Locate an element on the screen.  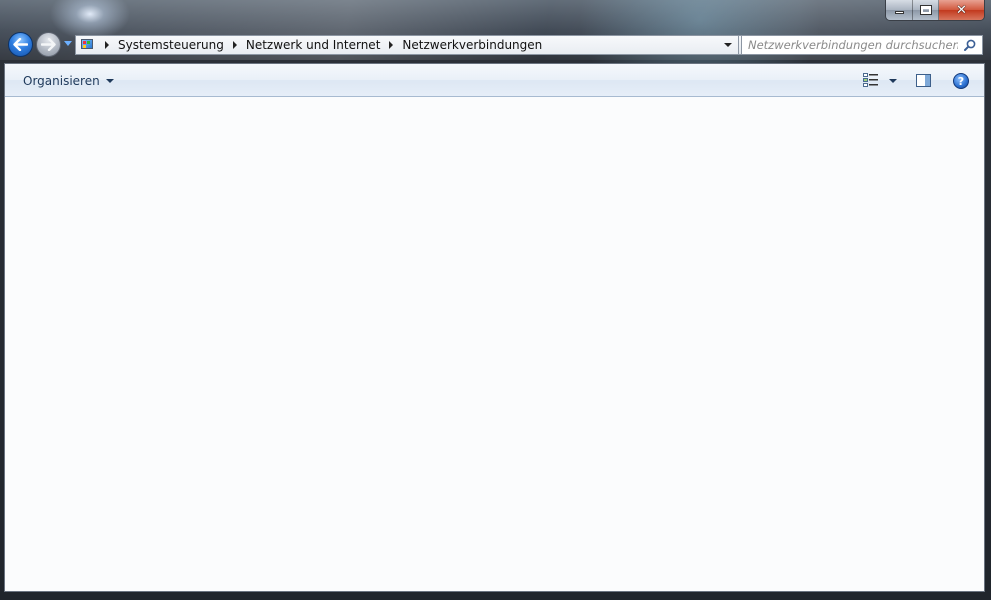
command-bar: Organisieren ? is located at coordinates (494, 80).